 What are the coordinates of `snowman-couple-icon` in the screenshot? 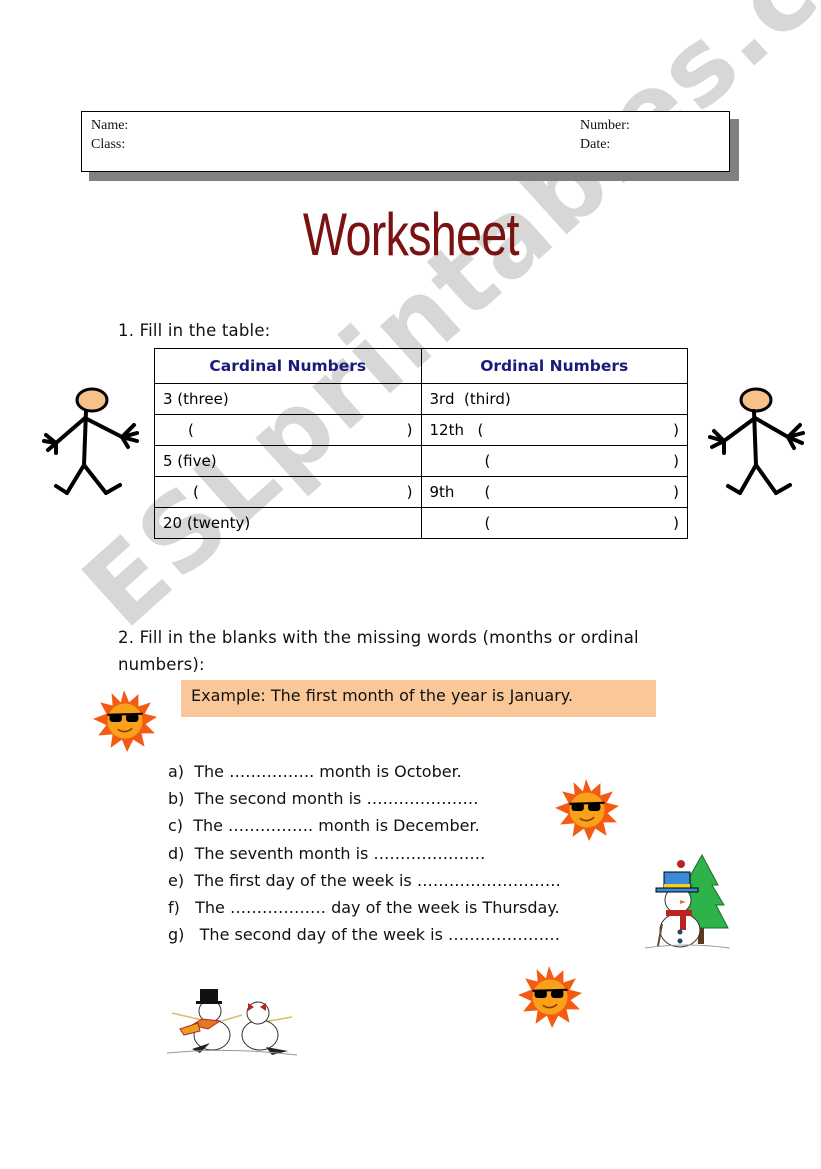 It's located at (232, 1022).